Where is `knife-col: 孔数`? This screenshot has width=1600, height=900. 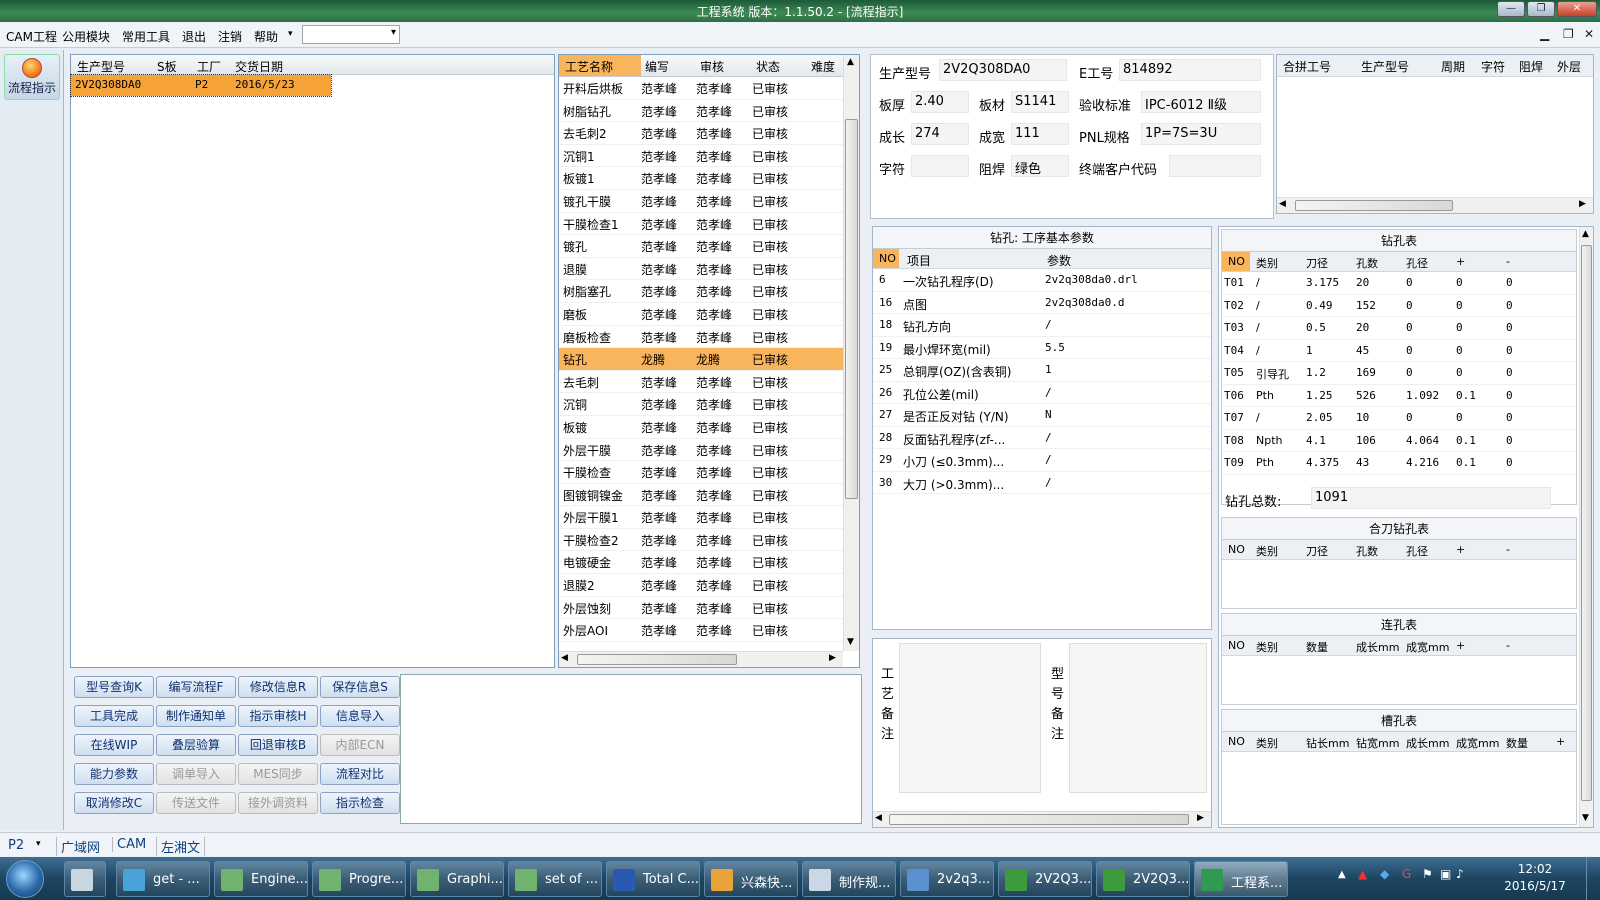 knife-col: 孔数 is located at coordinates (1367, 551).